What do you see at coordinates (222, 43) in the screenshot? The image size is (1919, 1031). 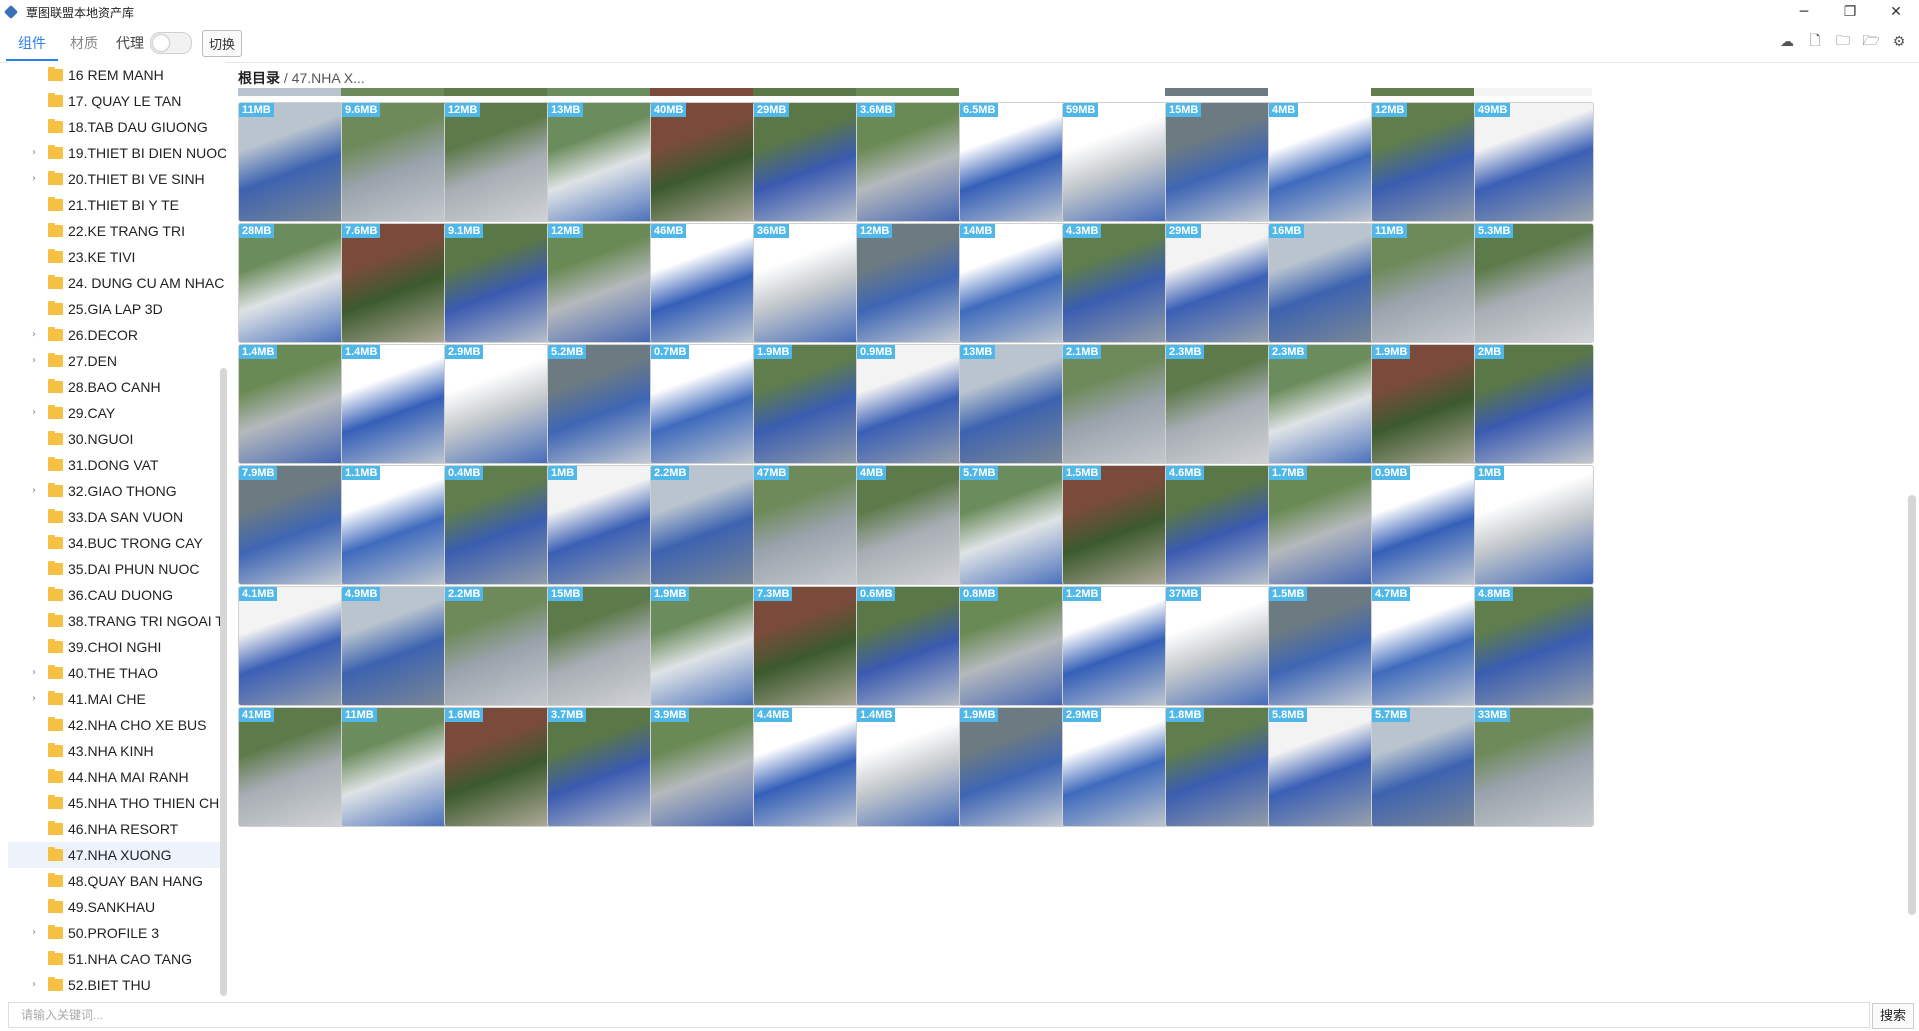 I see `switch-button: 切换` at bounding box center [222, 43].